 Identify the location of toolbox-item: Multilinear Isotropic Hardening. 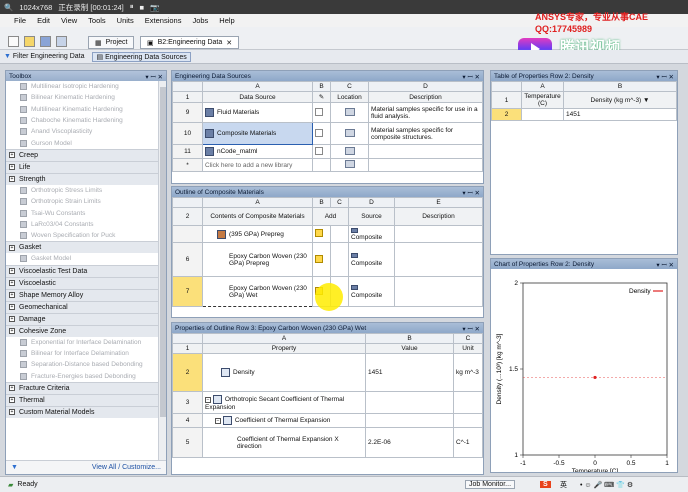
(86, 86).